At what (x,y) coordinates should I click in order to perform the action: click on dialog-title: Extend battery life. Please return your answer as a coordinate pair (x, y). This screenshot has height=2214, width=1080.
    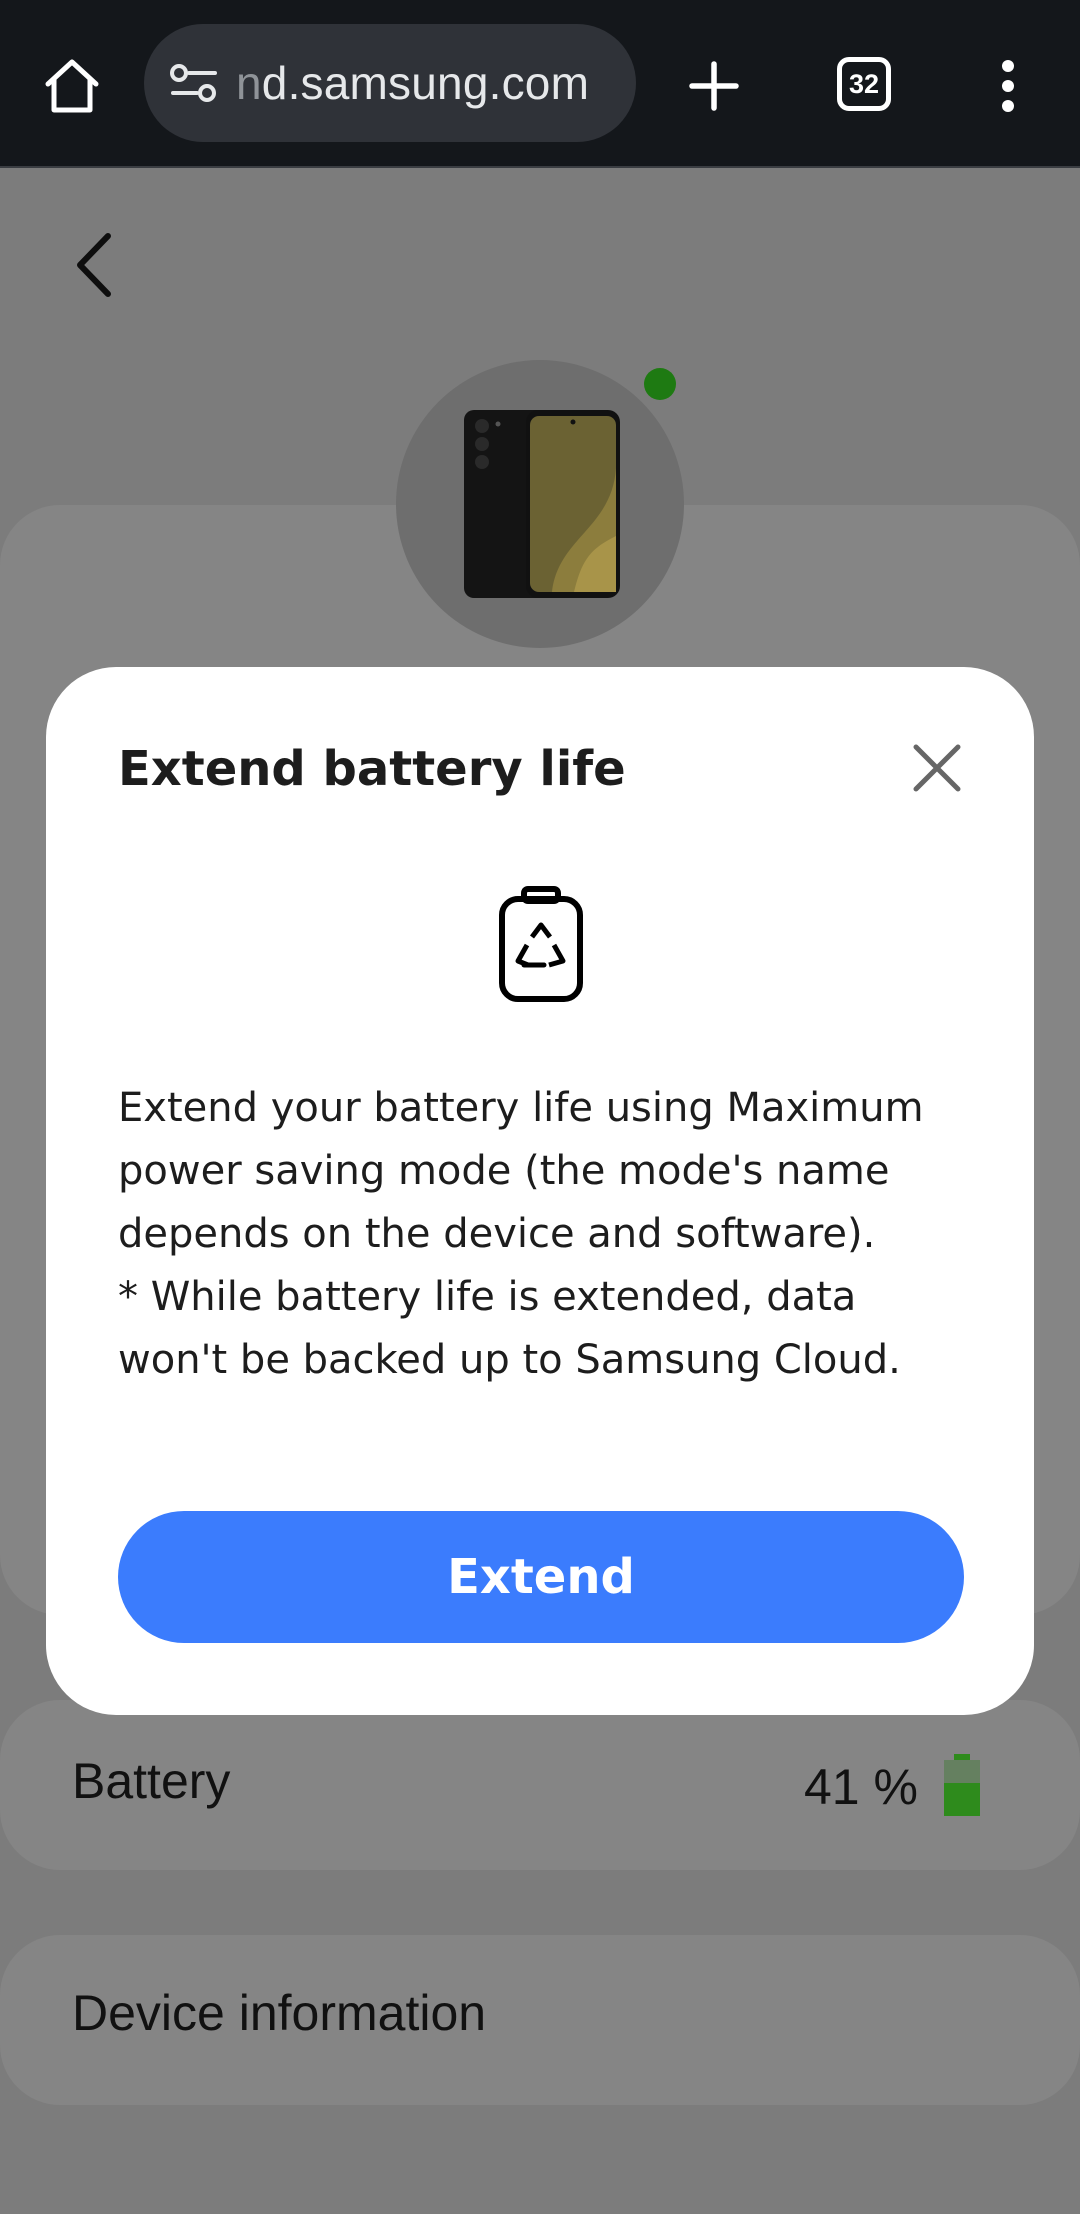
    Looking at the image, I should click on (372, 769).